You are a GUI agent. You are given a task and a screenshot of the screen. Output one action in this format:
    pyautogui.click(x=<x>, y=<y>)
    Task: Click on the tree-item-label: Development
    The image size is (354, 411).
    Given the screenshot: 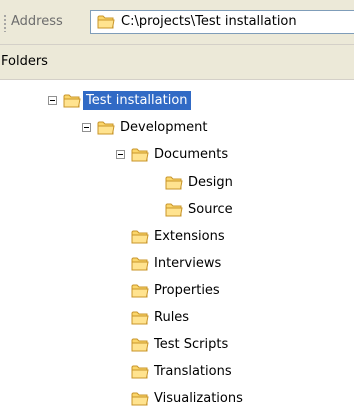 What is the action you would take?
    pyautogui.click(x=164, y=127)
    